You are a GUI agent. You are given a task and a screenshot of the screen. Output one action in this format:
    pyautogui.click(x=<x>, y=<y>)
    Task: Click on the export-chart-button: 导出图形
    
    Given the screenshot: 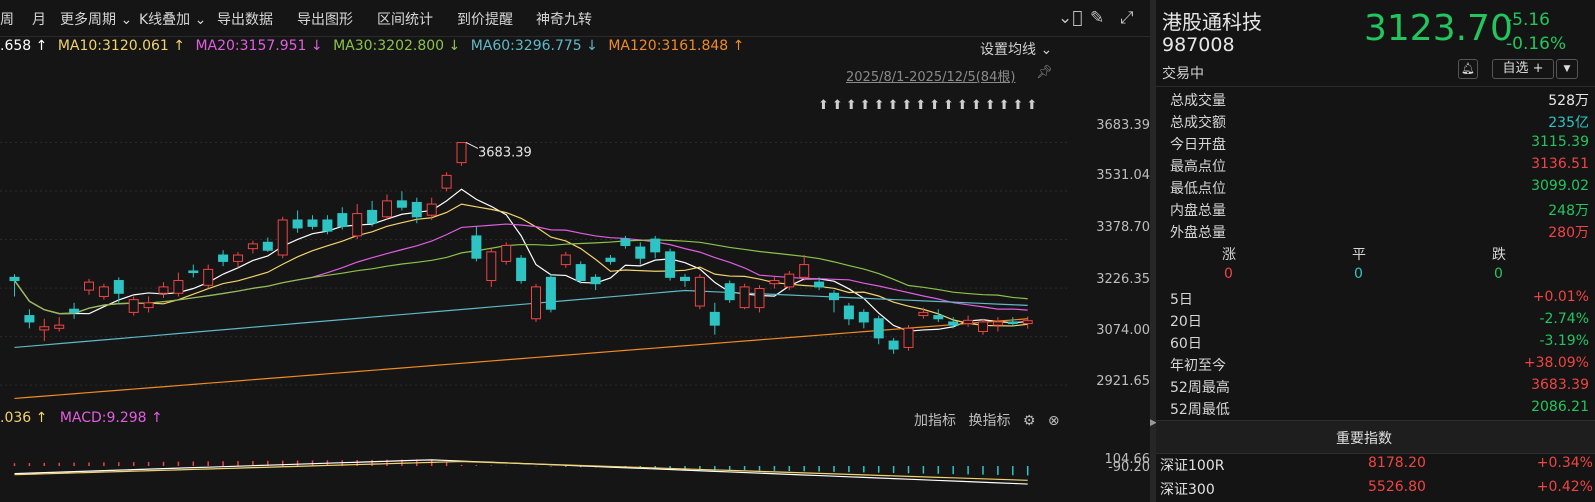 What is the action you would take?
    pyautogui.click(x=325, y=19)
    